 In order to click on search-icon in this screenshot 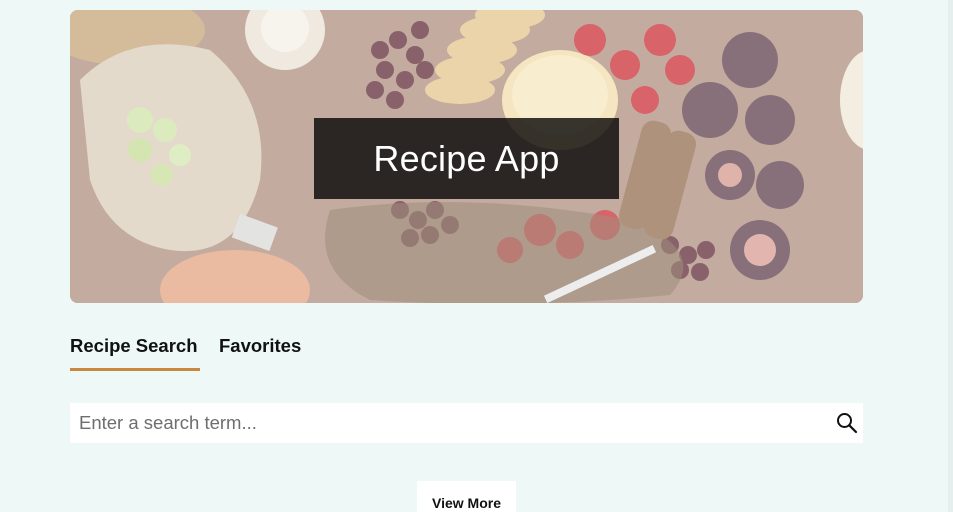, I will do `click(847, 423)`.